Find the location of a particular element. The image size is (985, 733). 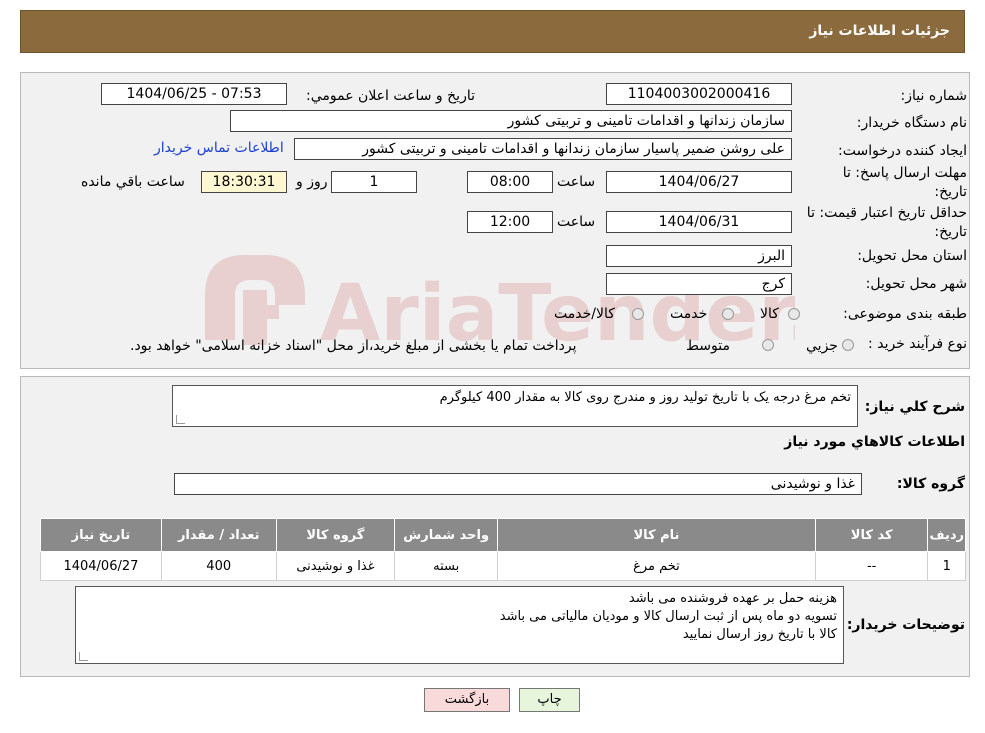

city-value: کرج is located at coordinates (699, 284).